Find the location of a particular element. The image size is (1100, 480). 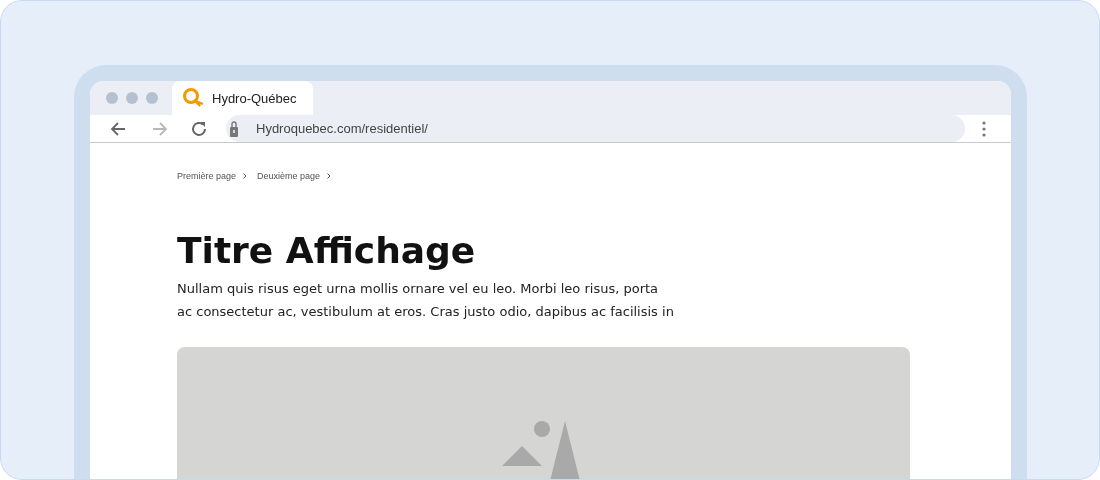

menu-icon is located at coordinates (984, 128).